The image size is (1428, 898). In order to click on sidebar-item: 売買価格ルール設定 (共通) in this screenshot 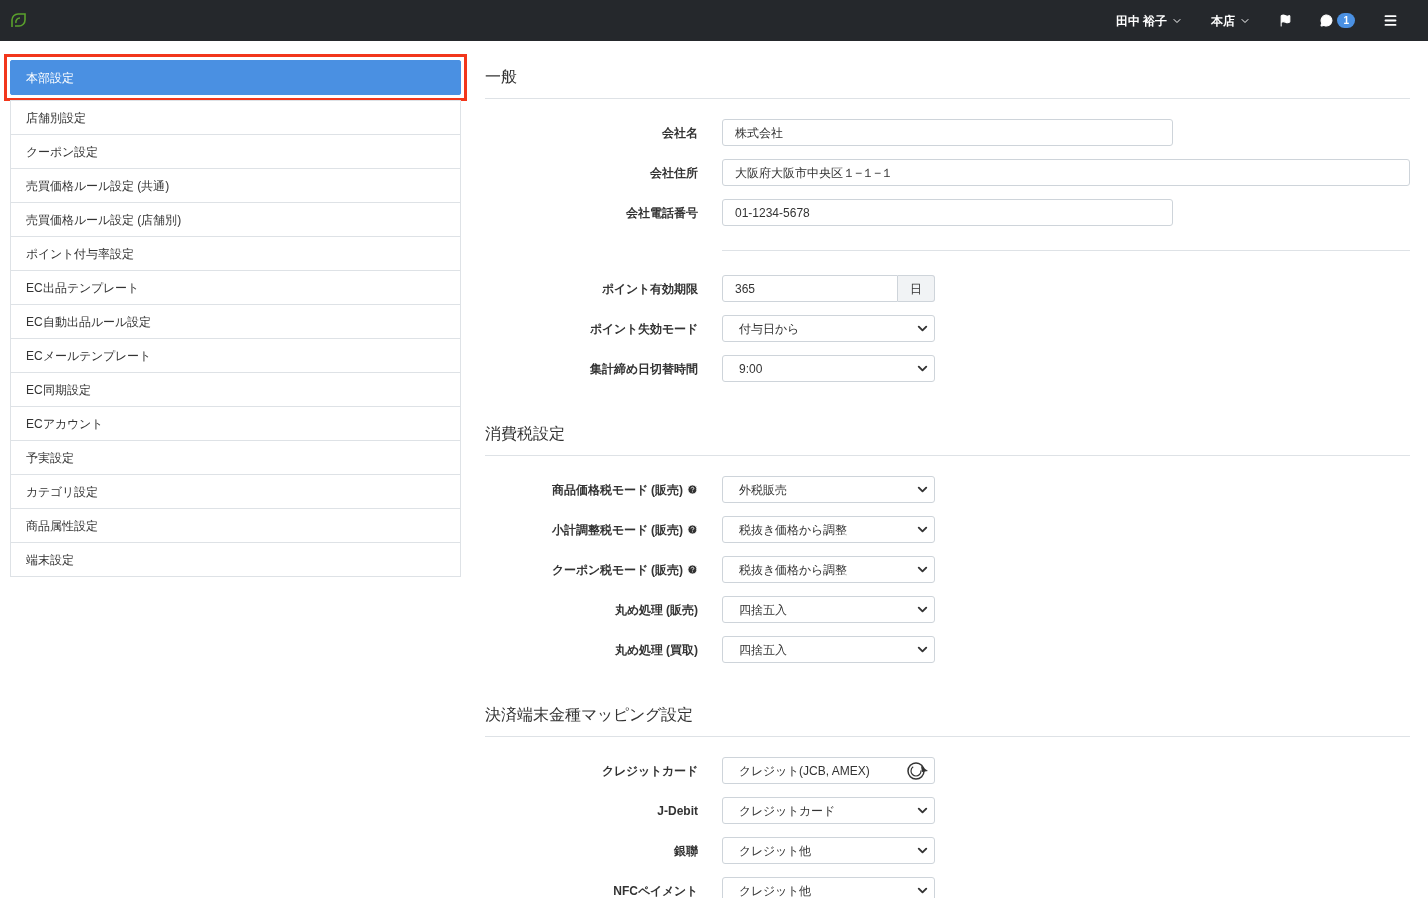, I will do `click(235, 185)`.